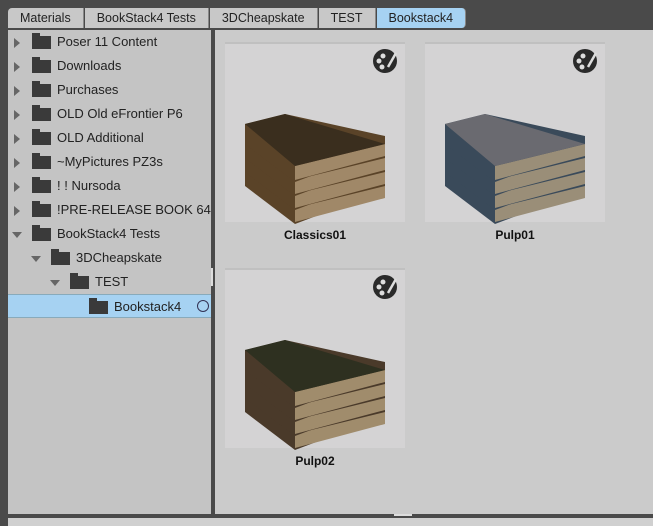 Image resolution: width=653 pixels, height=526 pixels. I want to click on tree-item-label: Bookstack4, so click(148, 306).